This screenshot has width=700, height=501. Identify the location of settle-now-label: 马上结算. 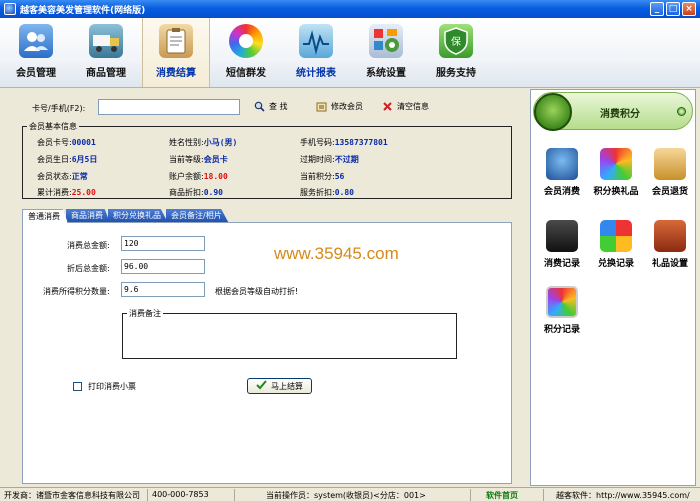
(287, 386).